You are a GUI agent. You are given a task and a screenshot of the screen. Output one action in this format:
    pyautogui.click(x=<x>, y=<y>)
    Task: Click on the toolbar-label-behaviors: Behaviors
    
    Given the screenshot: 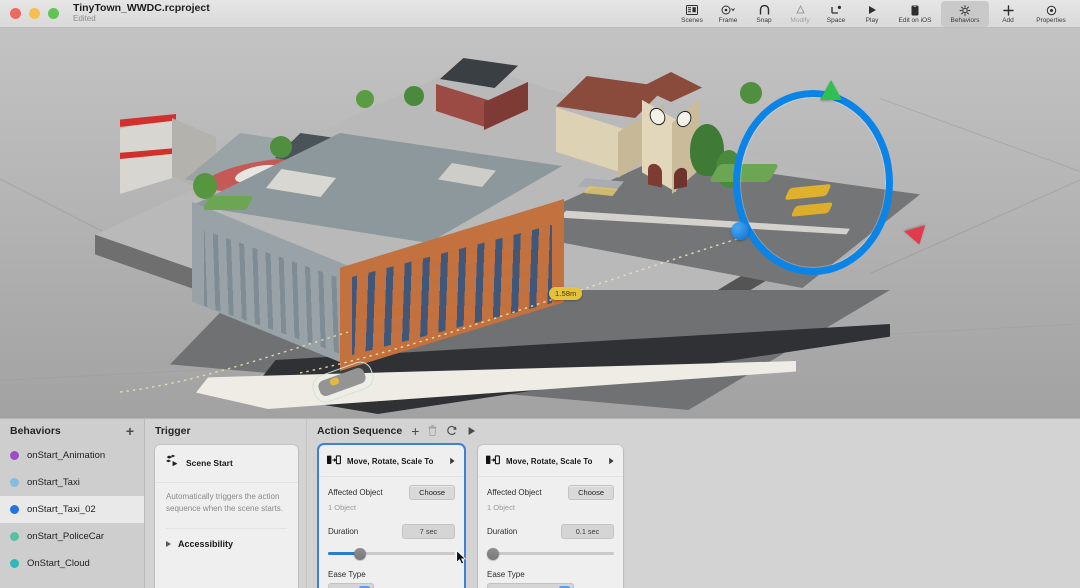 What is the action you would take?
    pyautogui.click(x=965, y=20)
    